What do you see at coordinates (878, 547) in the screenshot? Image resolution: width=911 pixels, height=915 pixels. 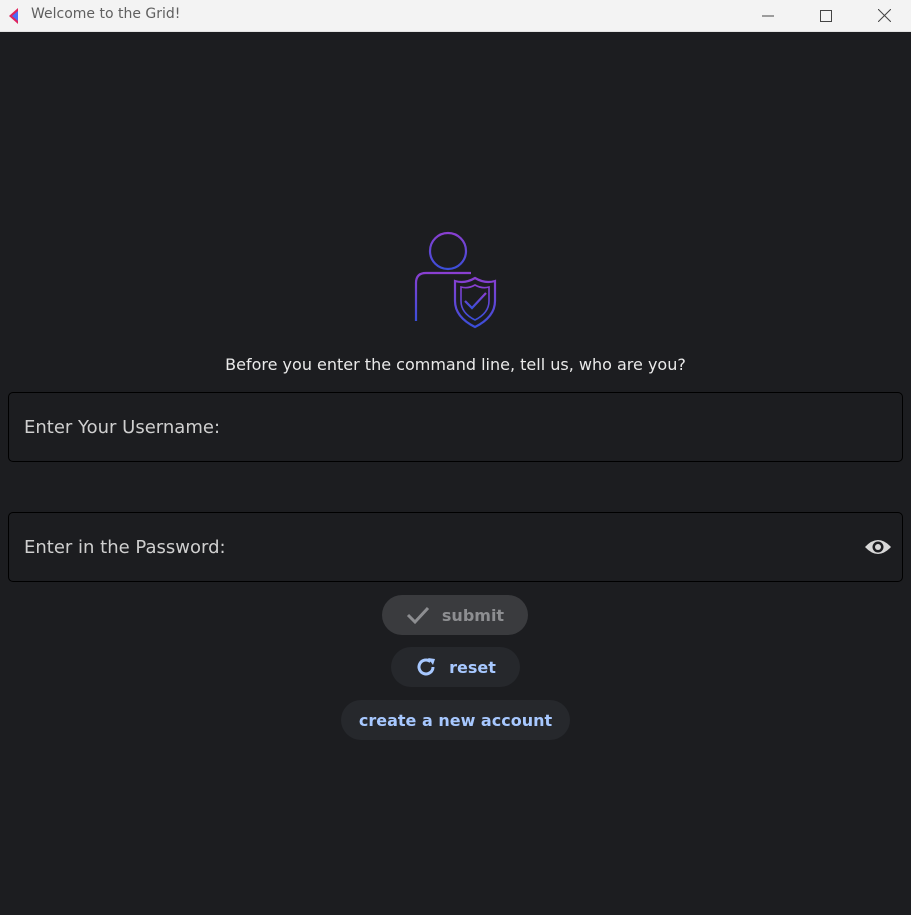 I see `eye-icon` at bounding box center [878, 547].